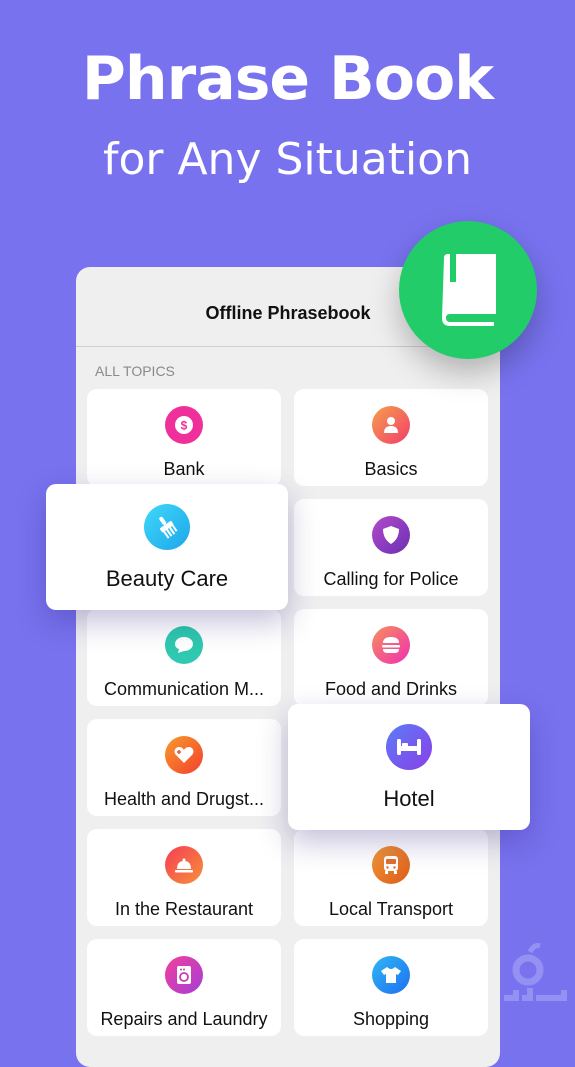 The width and height of the screenshot is (575, 1067). Describe the element at coordinates (184, 645) in the screenshot. I see `chat-bubble-icon` at that location.